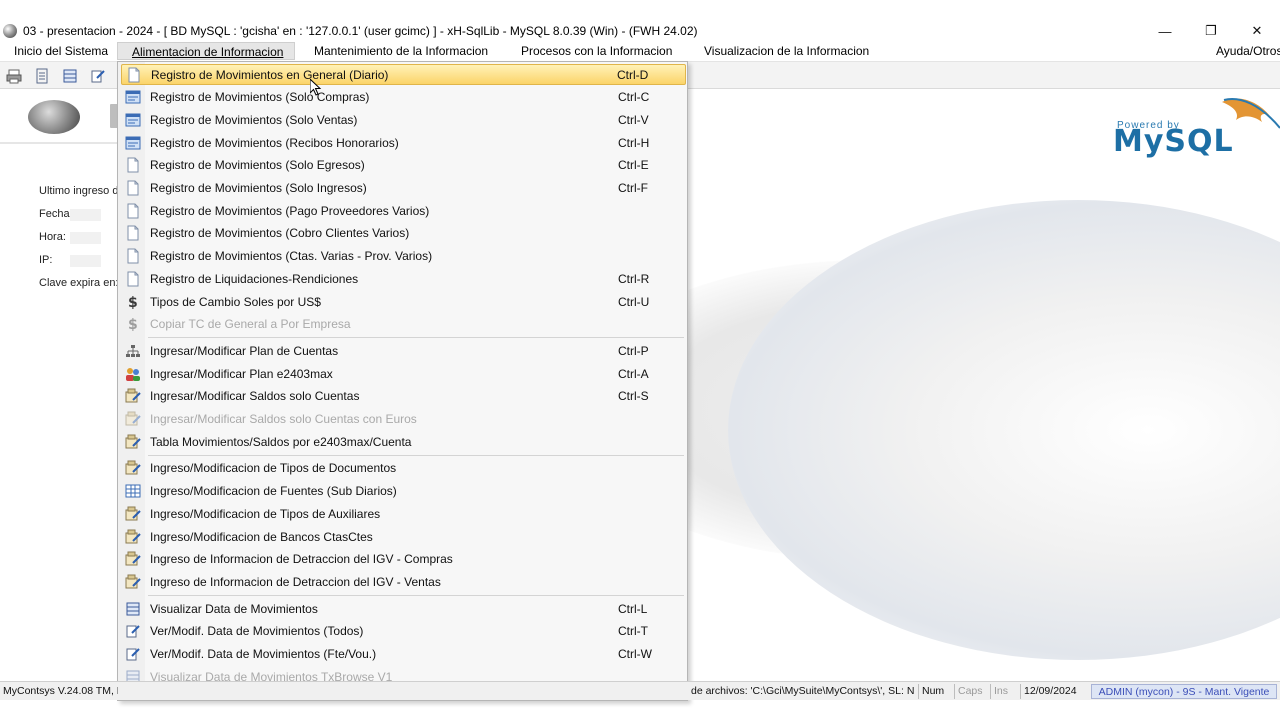  I want to click on menu-item-shortcut: Ctrl-T, so click(633, 631).